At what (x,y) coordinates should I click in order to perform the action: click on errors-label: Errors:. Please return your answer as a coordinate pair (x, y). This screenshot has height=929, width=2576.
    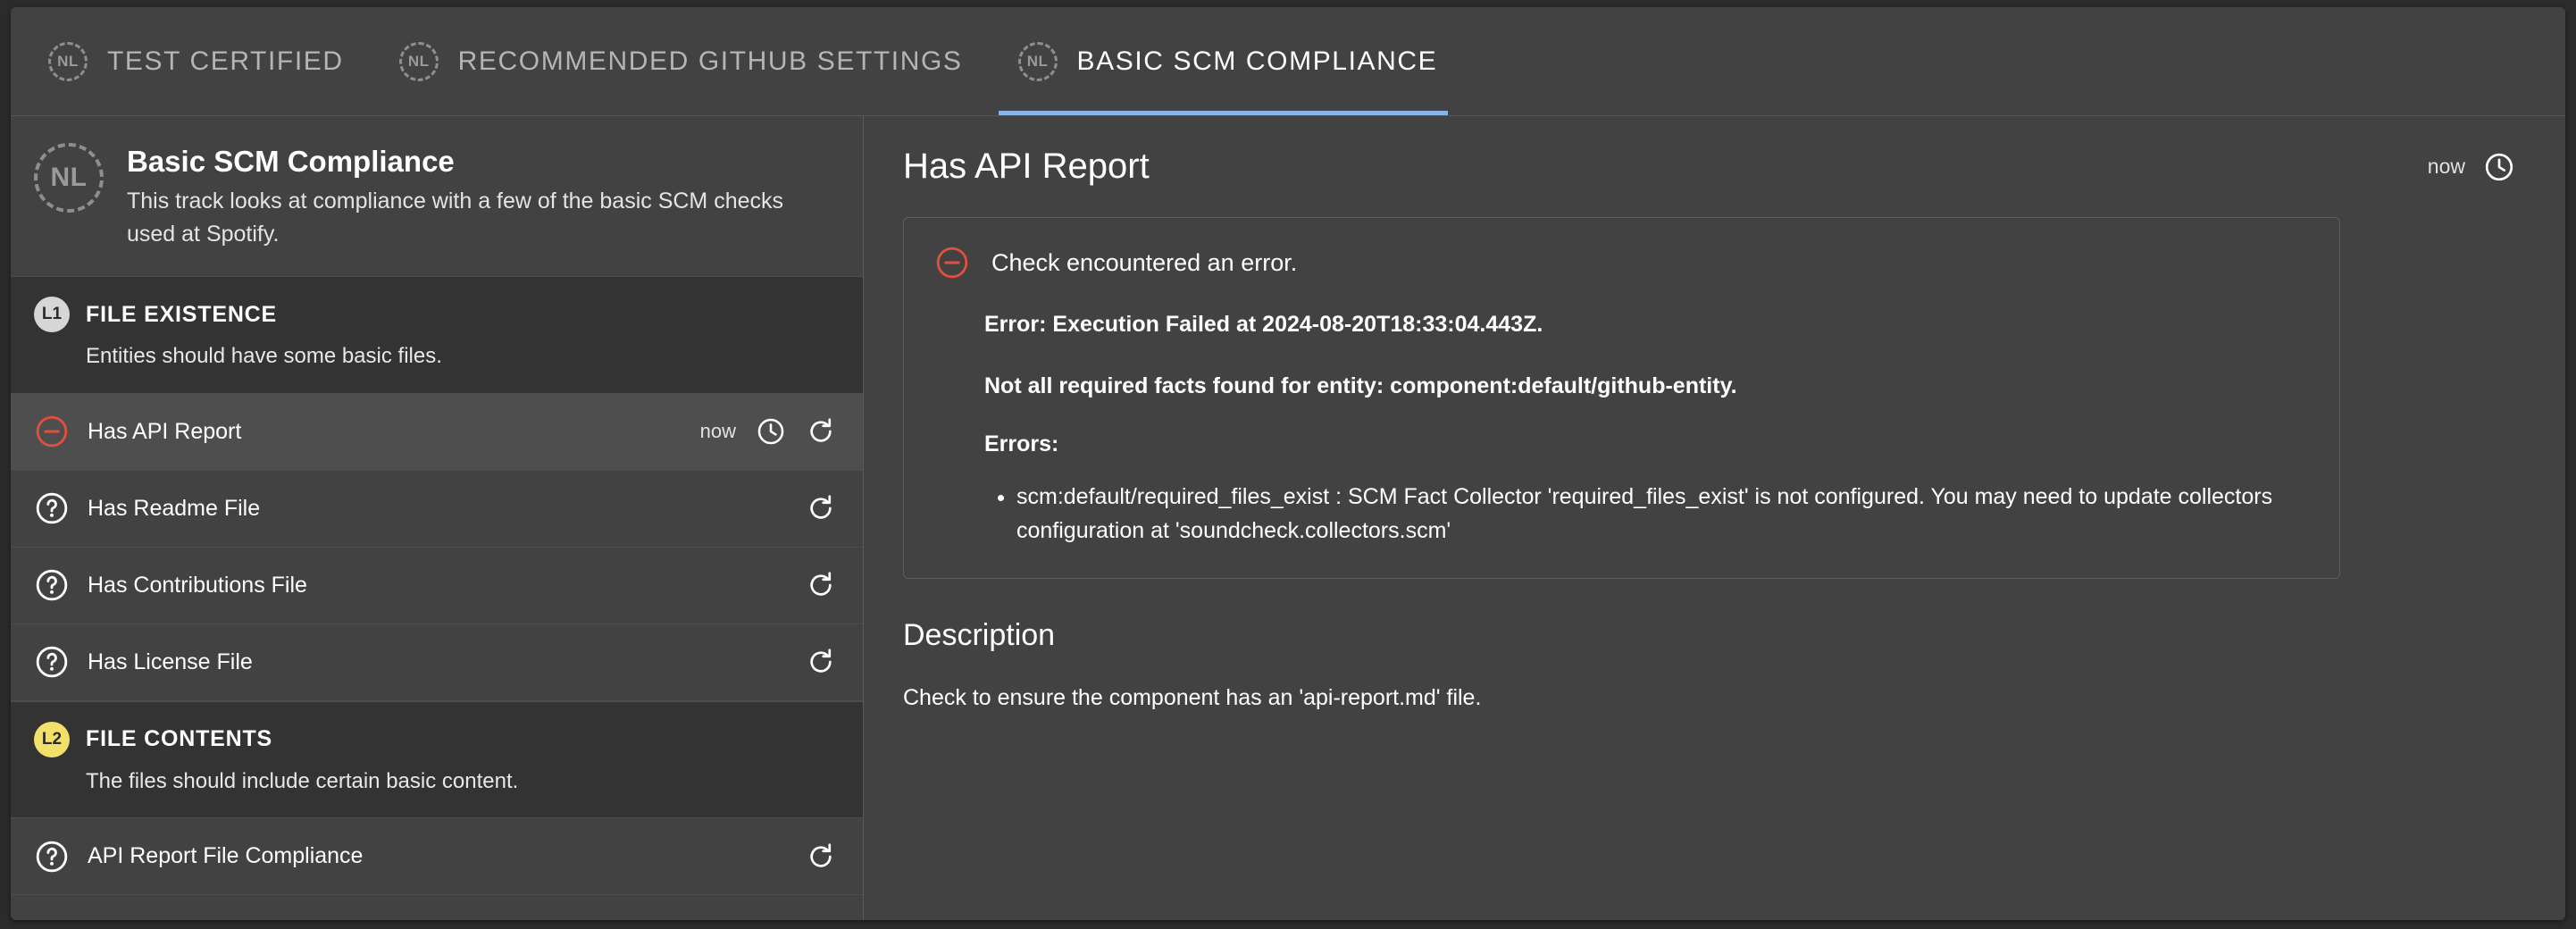
    Looking at the image, I should click on (1022, 443).